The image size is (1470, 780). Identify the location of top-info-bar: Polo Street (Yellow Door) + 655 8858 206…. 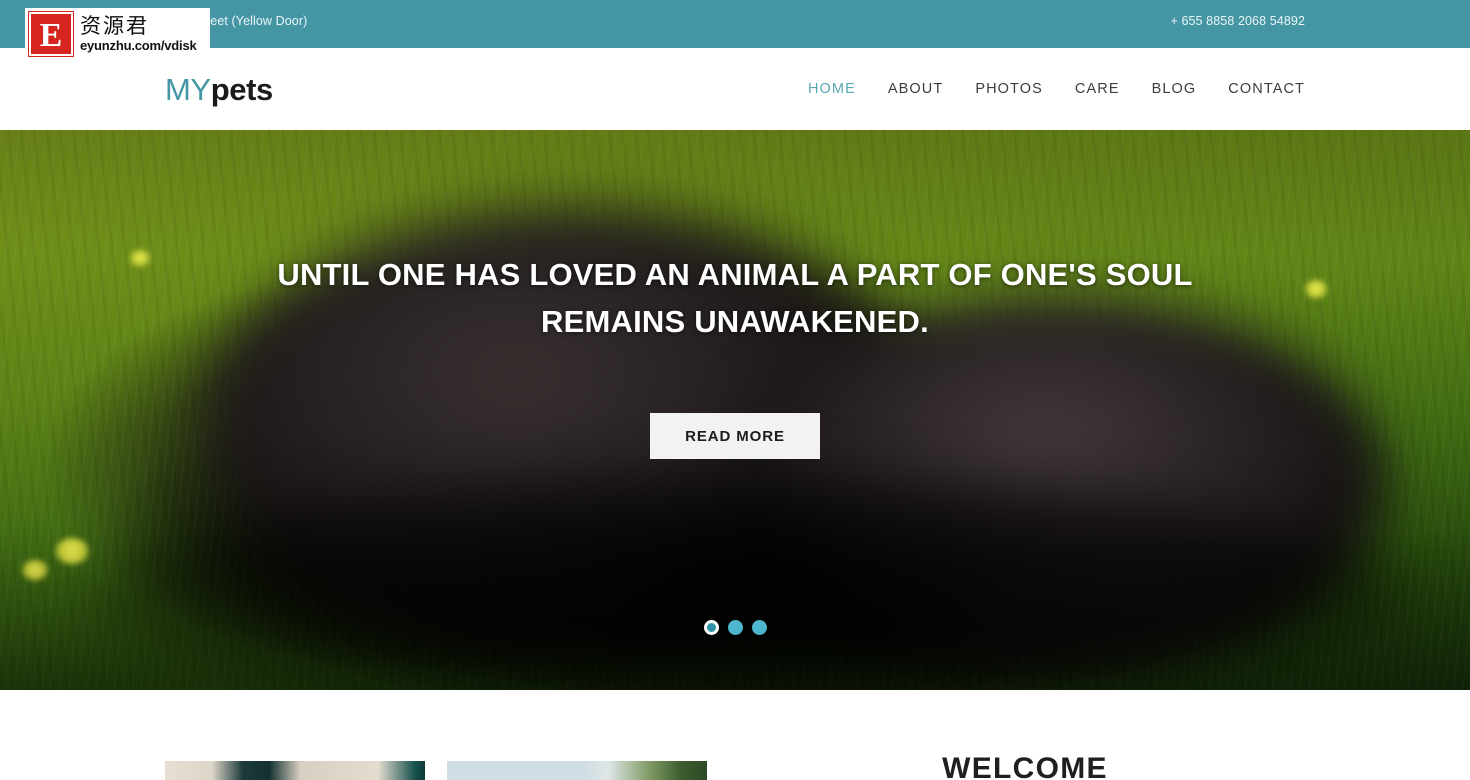
(735, 24).